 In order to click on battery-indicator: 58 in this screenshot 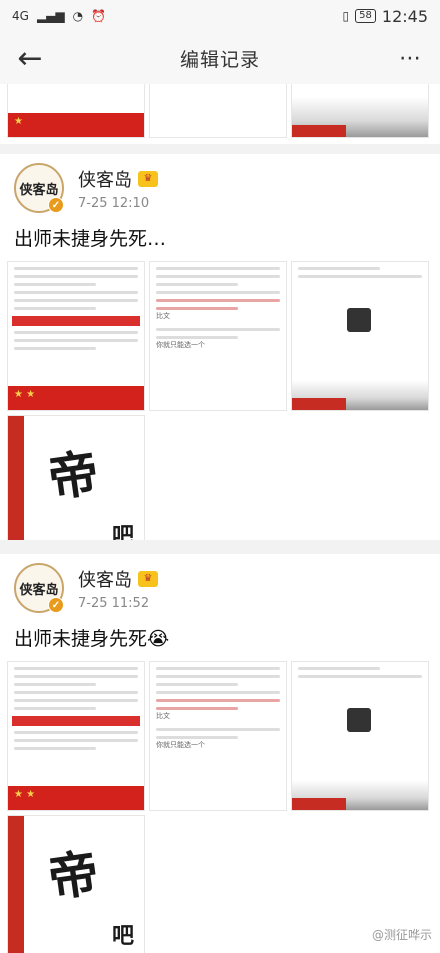, I will do `click(365, 16)`.